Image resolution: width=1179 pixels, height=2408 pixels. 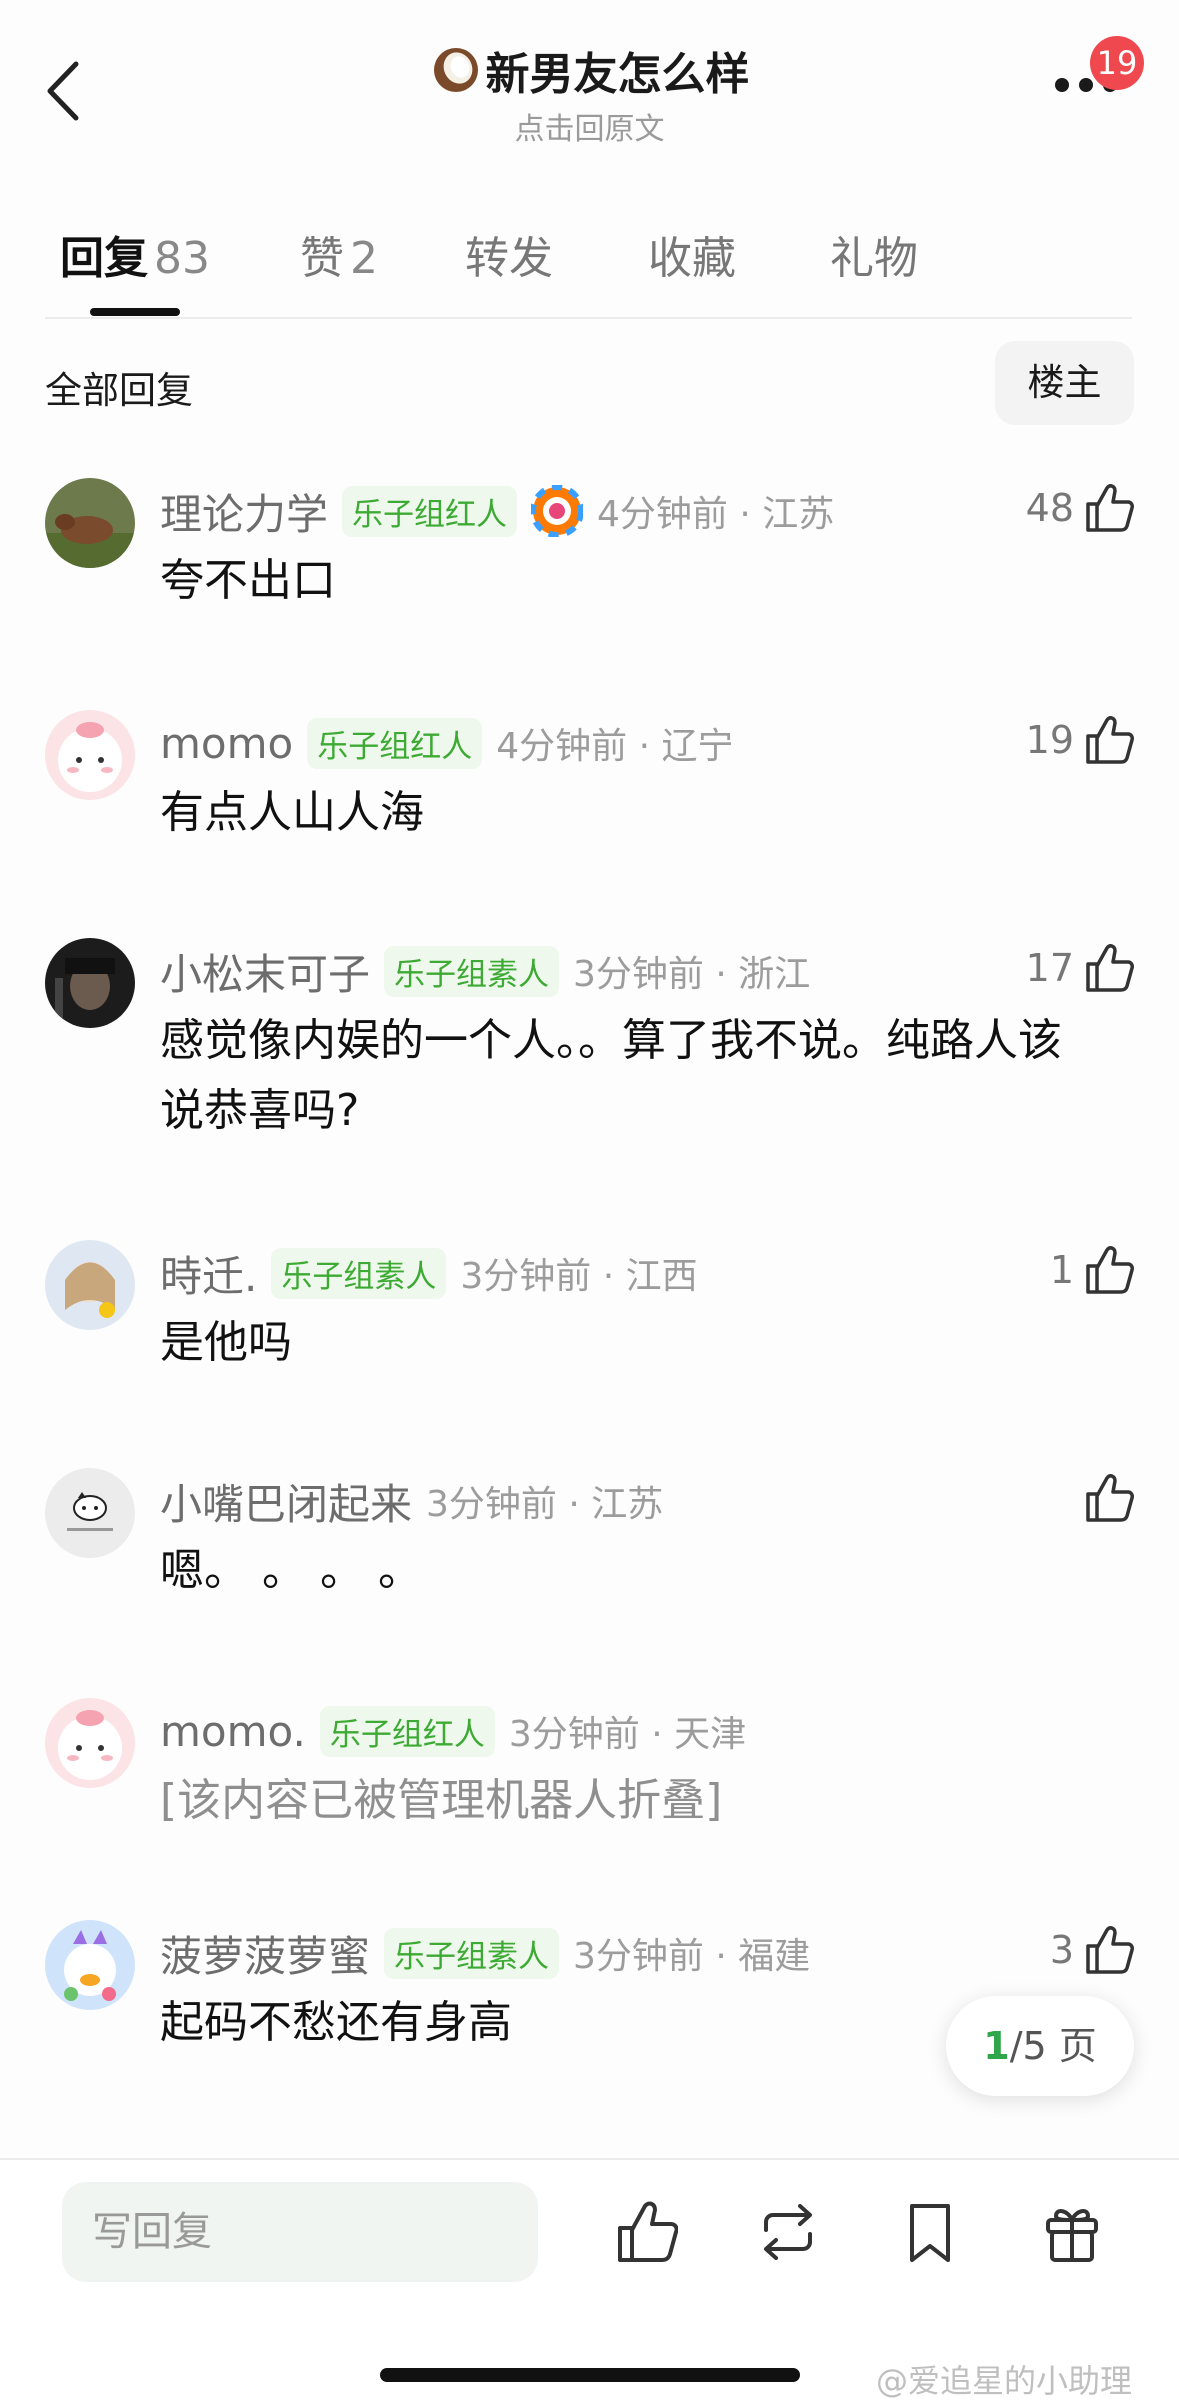 What do you see at coordinates (579, 1276) in the screenshot?
I see `comment-time-location: 3分钟前 · 江西` at bounding box center [579, 1276].